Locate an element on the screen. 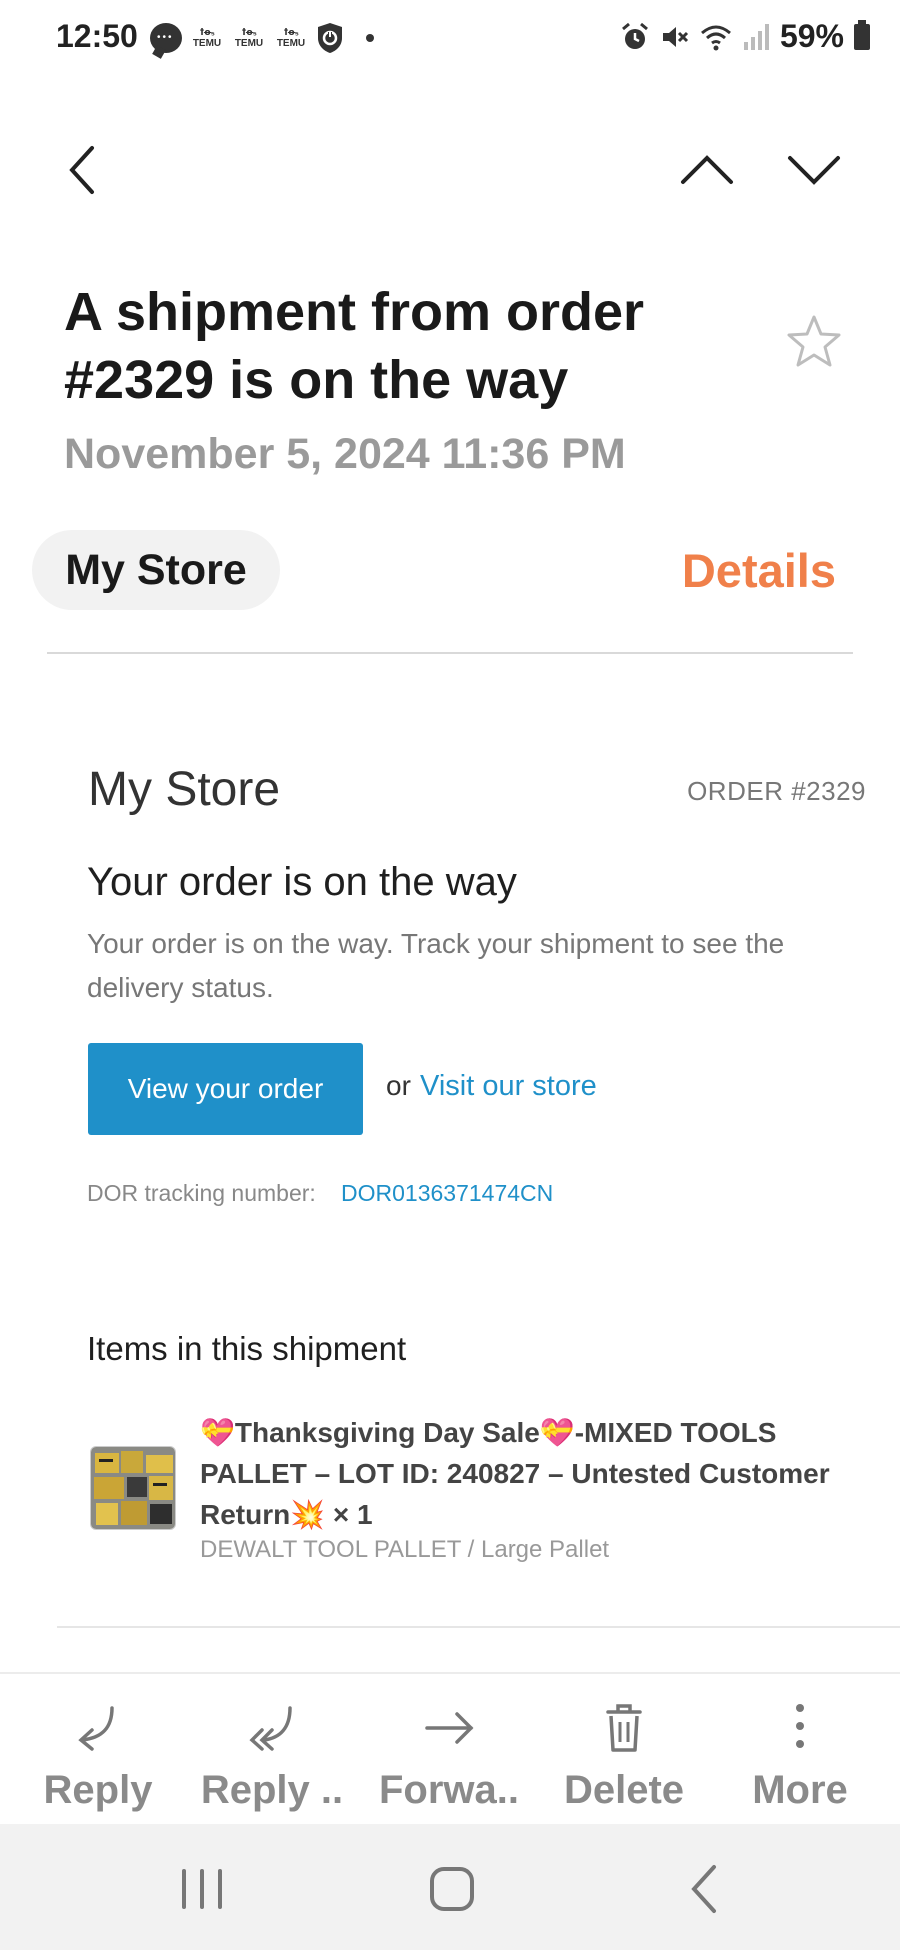 This screenshot has width=900, height=1950. email-date: November 5, 2024 11:36 PM is located at coordinates (345, 454).